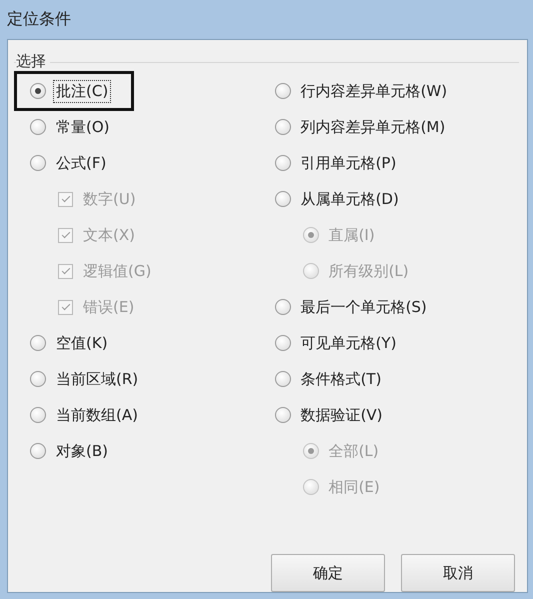 The width and height of the screenshot is (533, 599). What do you see at coordinates (458, 573) in the screenshot?
I see `cancel-button: 取消` at bounding box center [458, 573].